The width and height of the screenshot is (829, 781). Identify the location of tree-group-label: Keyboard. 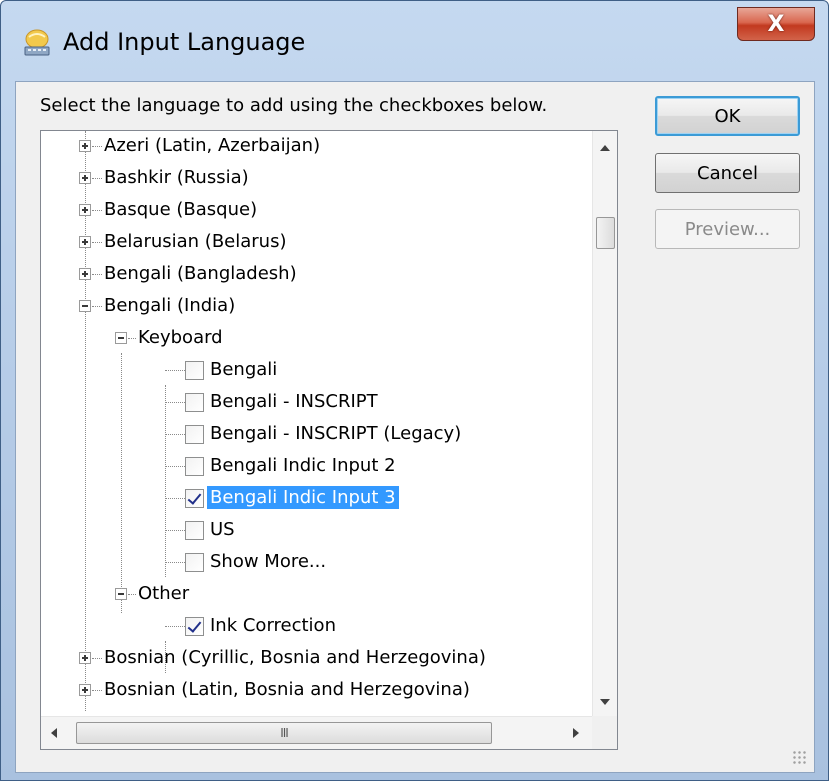
(180, 337).